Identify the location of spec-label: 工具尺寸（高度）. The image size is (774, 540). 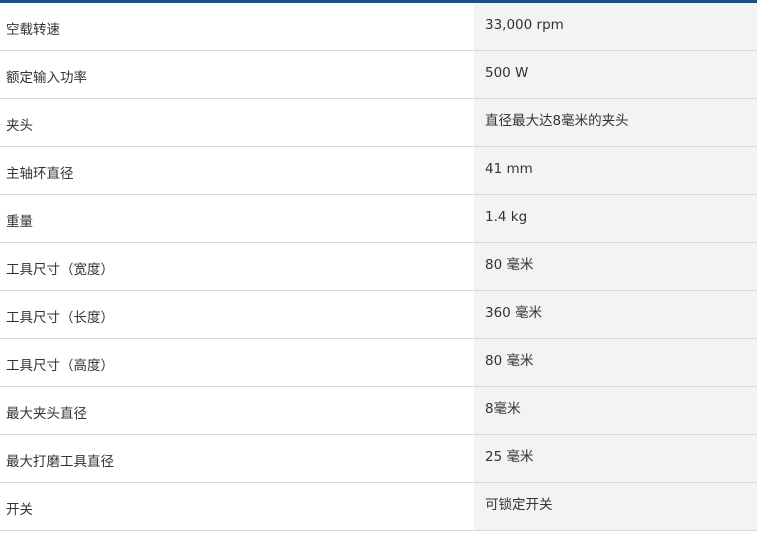
(237, 362).